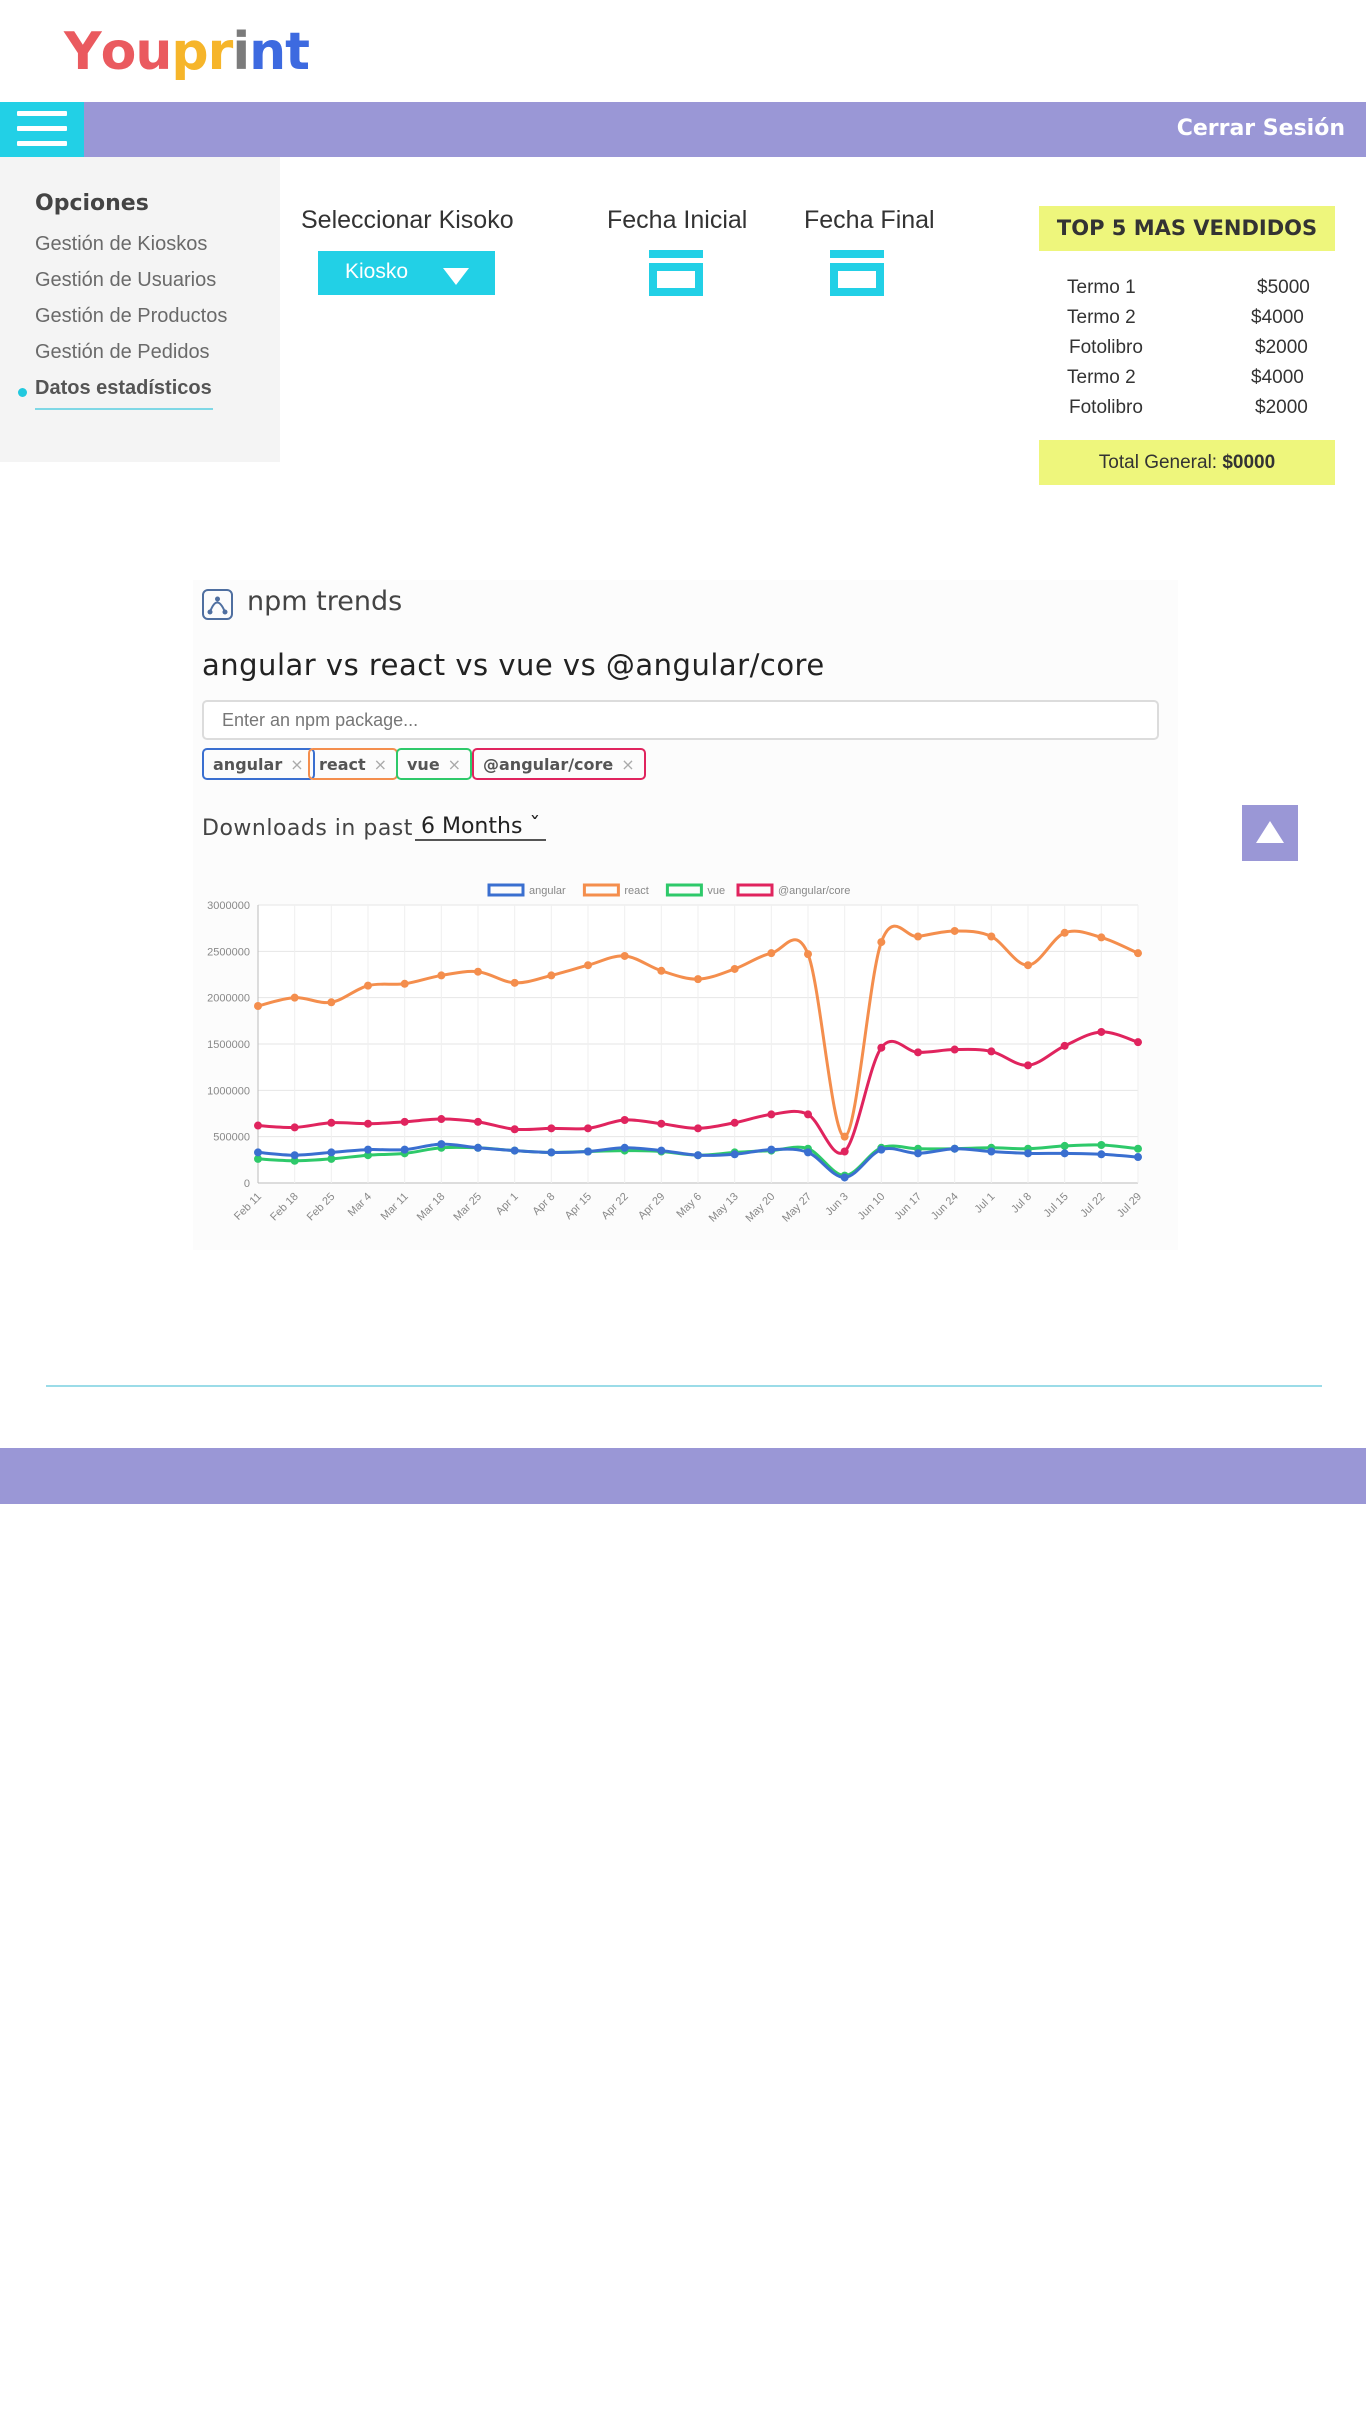 This screenshot has height=2429, width=1366. What do you see at coordinates (1056, 1205) in the screenshot?
I see `x-tick-label: Jul 15` at bounding box center [1056, 1205].